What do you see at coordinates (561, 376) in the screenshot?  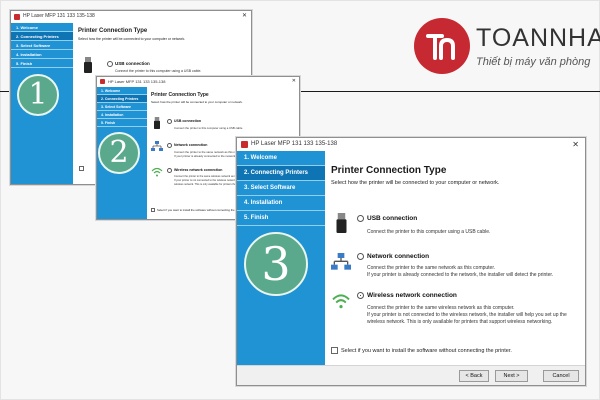 I see `cancel-button: Cancel` at bounding box center [561, 376].